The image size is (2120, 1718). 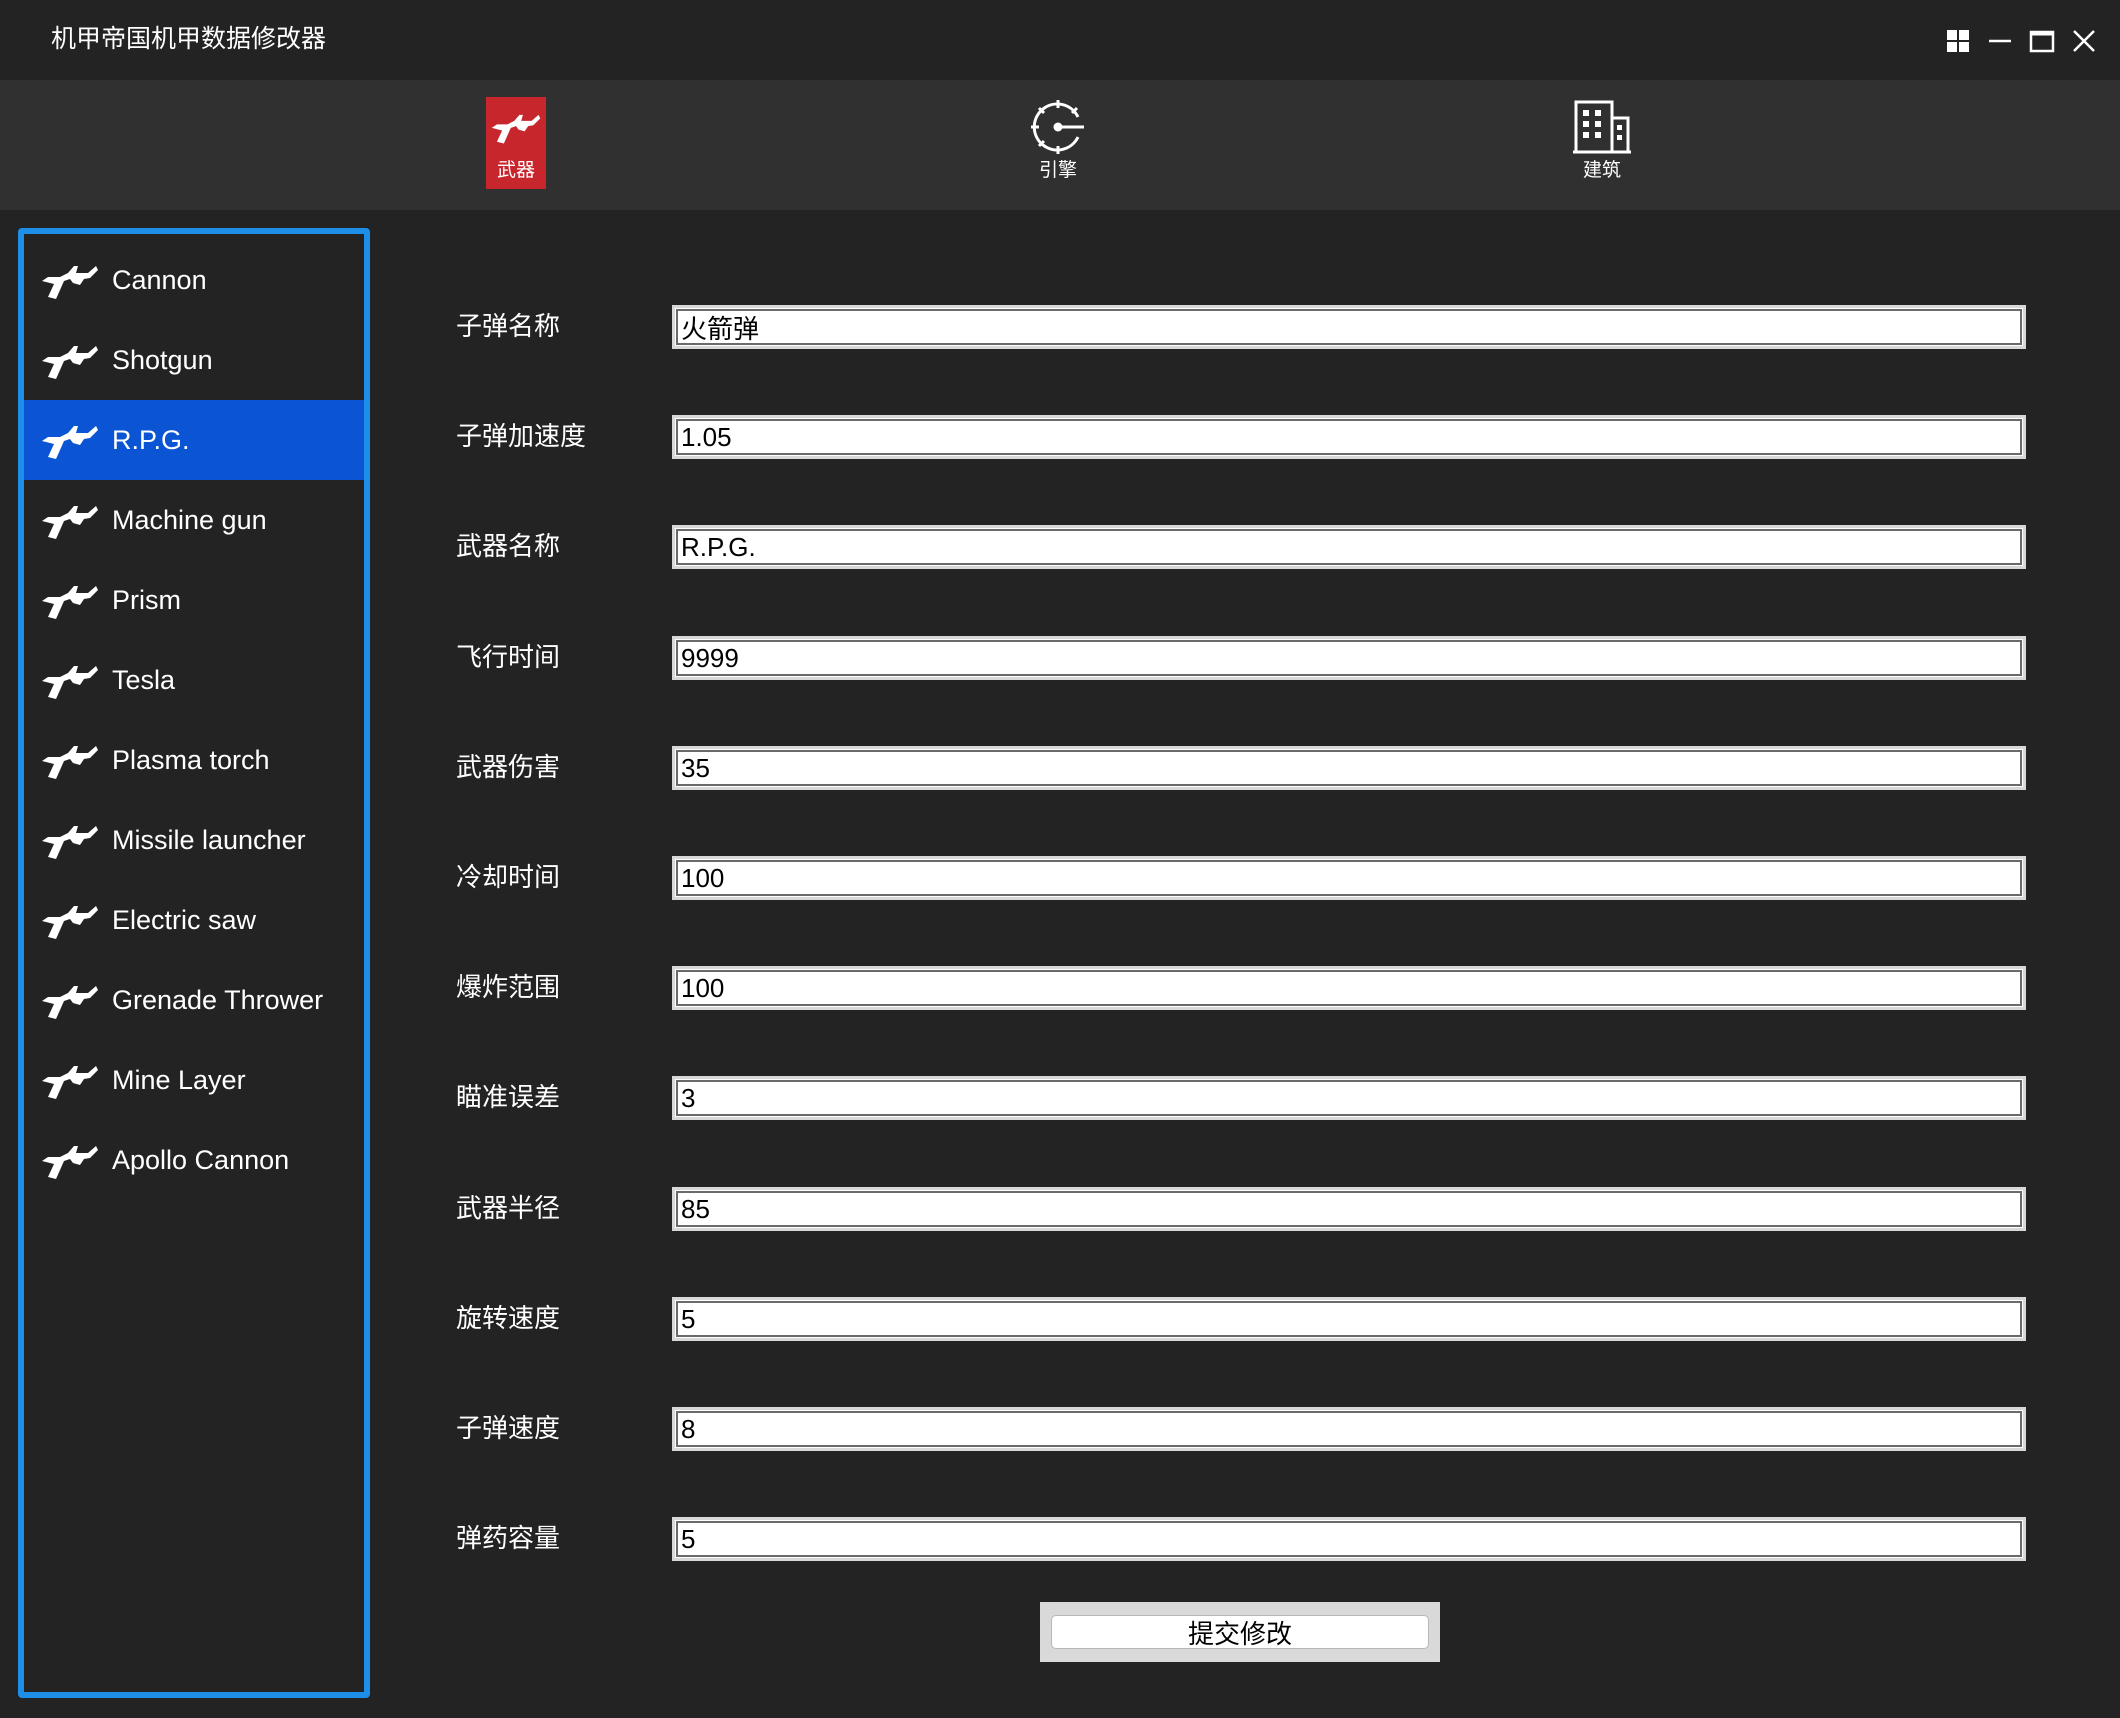 I want to click on weapon-item: Apollo Cannon, so click(x=194, y=1160).